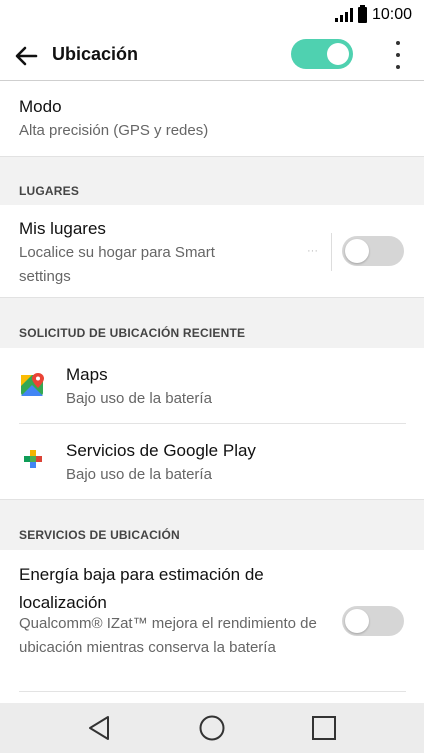 This screenshot has width=424, height=753. Describe the element at coordinates (212, 15) in the screenshot. I see `status-bar: 10:00` at that location.